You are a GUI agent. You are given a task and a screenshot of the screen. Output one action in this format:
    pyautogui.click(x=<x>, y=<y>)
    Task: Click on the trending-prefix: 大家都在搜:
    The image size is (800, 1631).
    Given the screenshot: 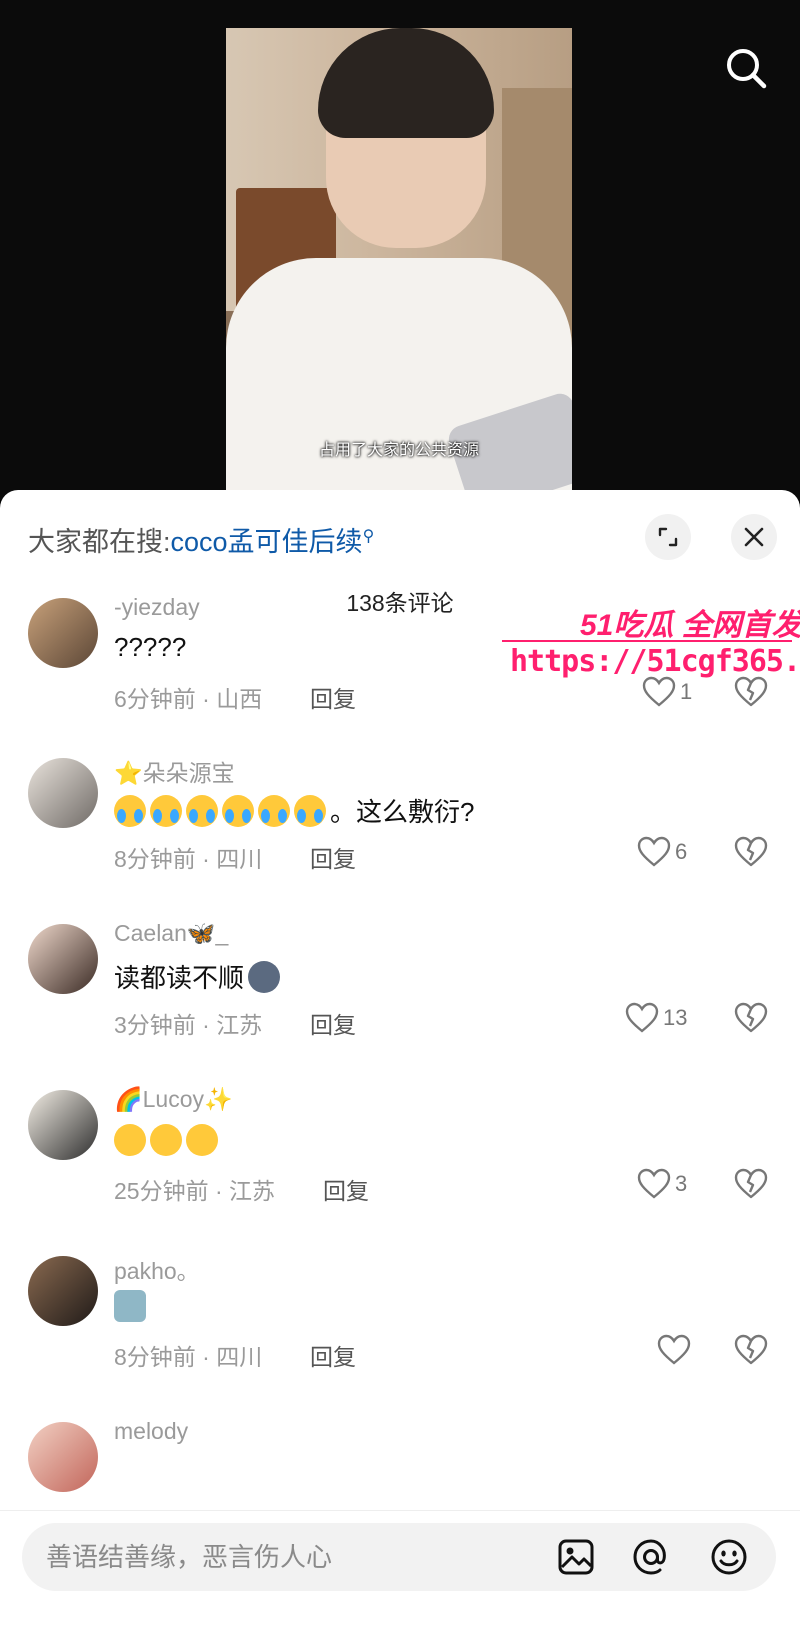 What is the action you would take?
    pyautogui.click(x=99, y=542)
    